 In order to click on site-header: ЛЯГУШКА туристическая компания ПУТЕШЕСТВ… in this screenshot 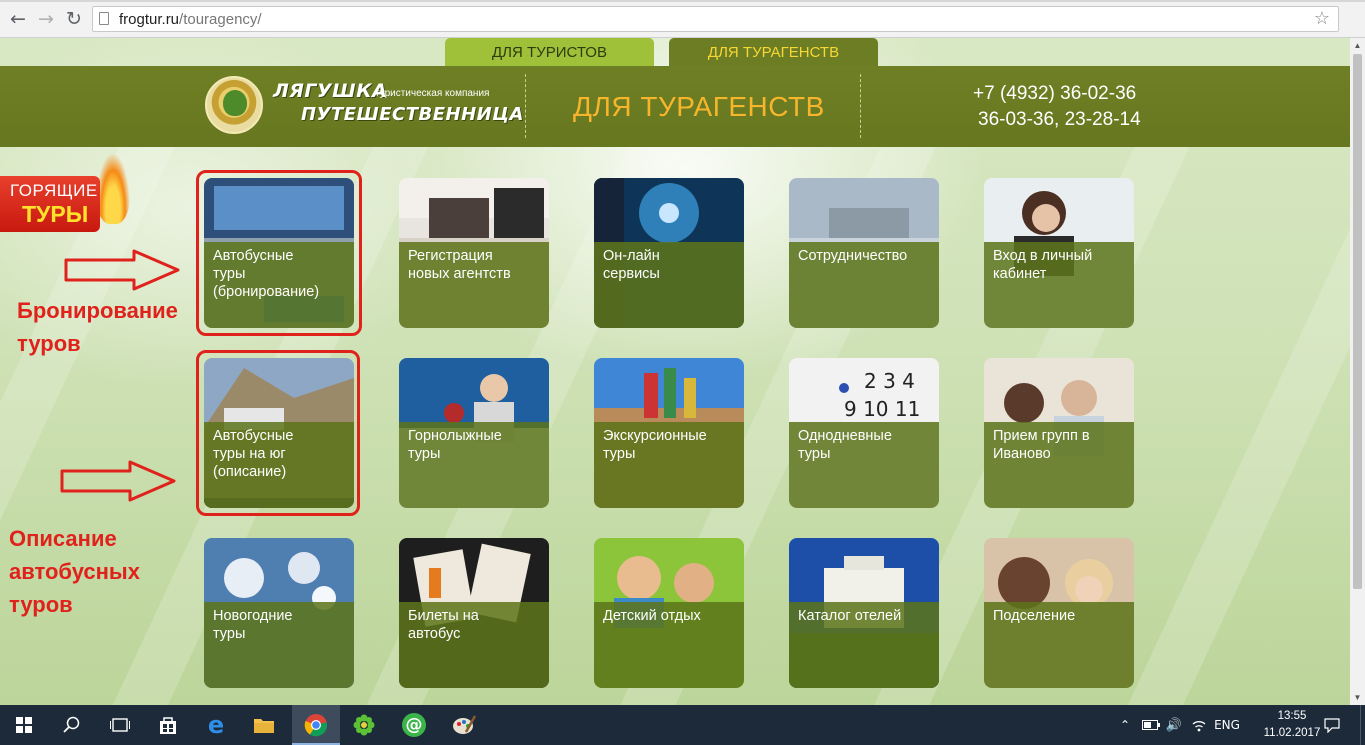, I will do `click(675, 106)`.